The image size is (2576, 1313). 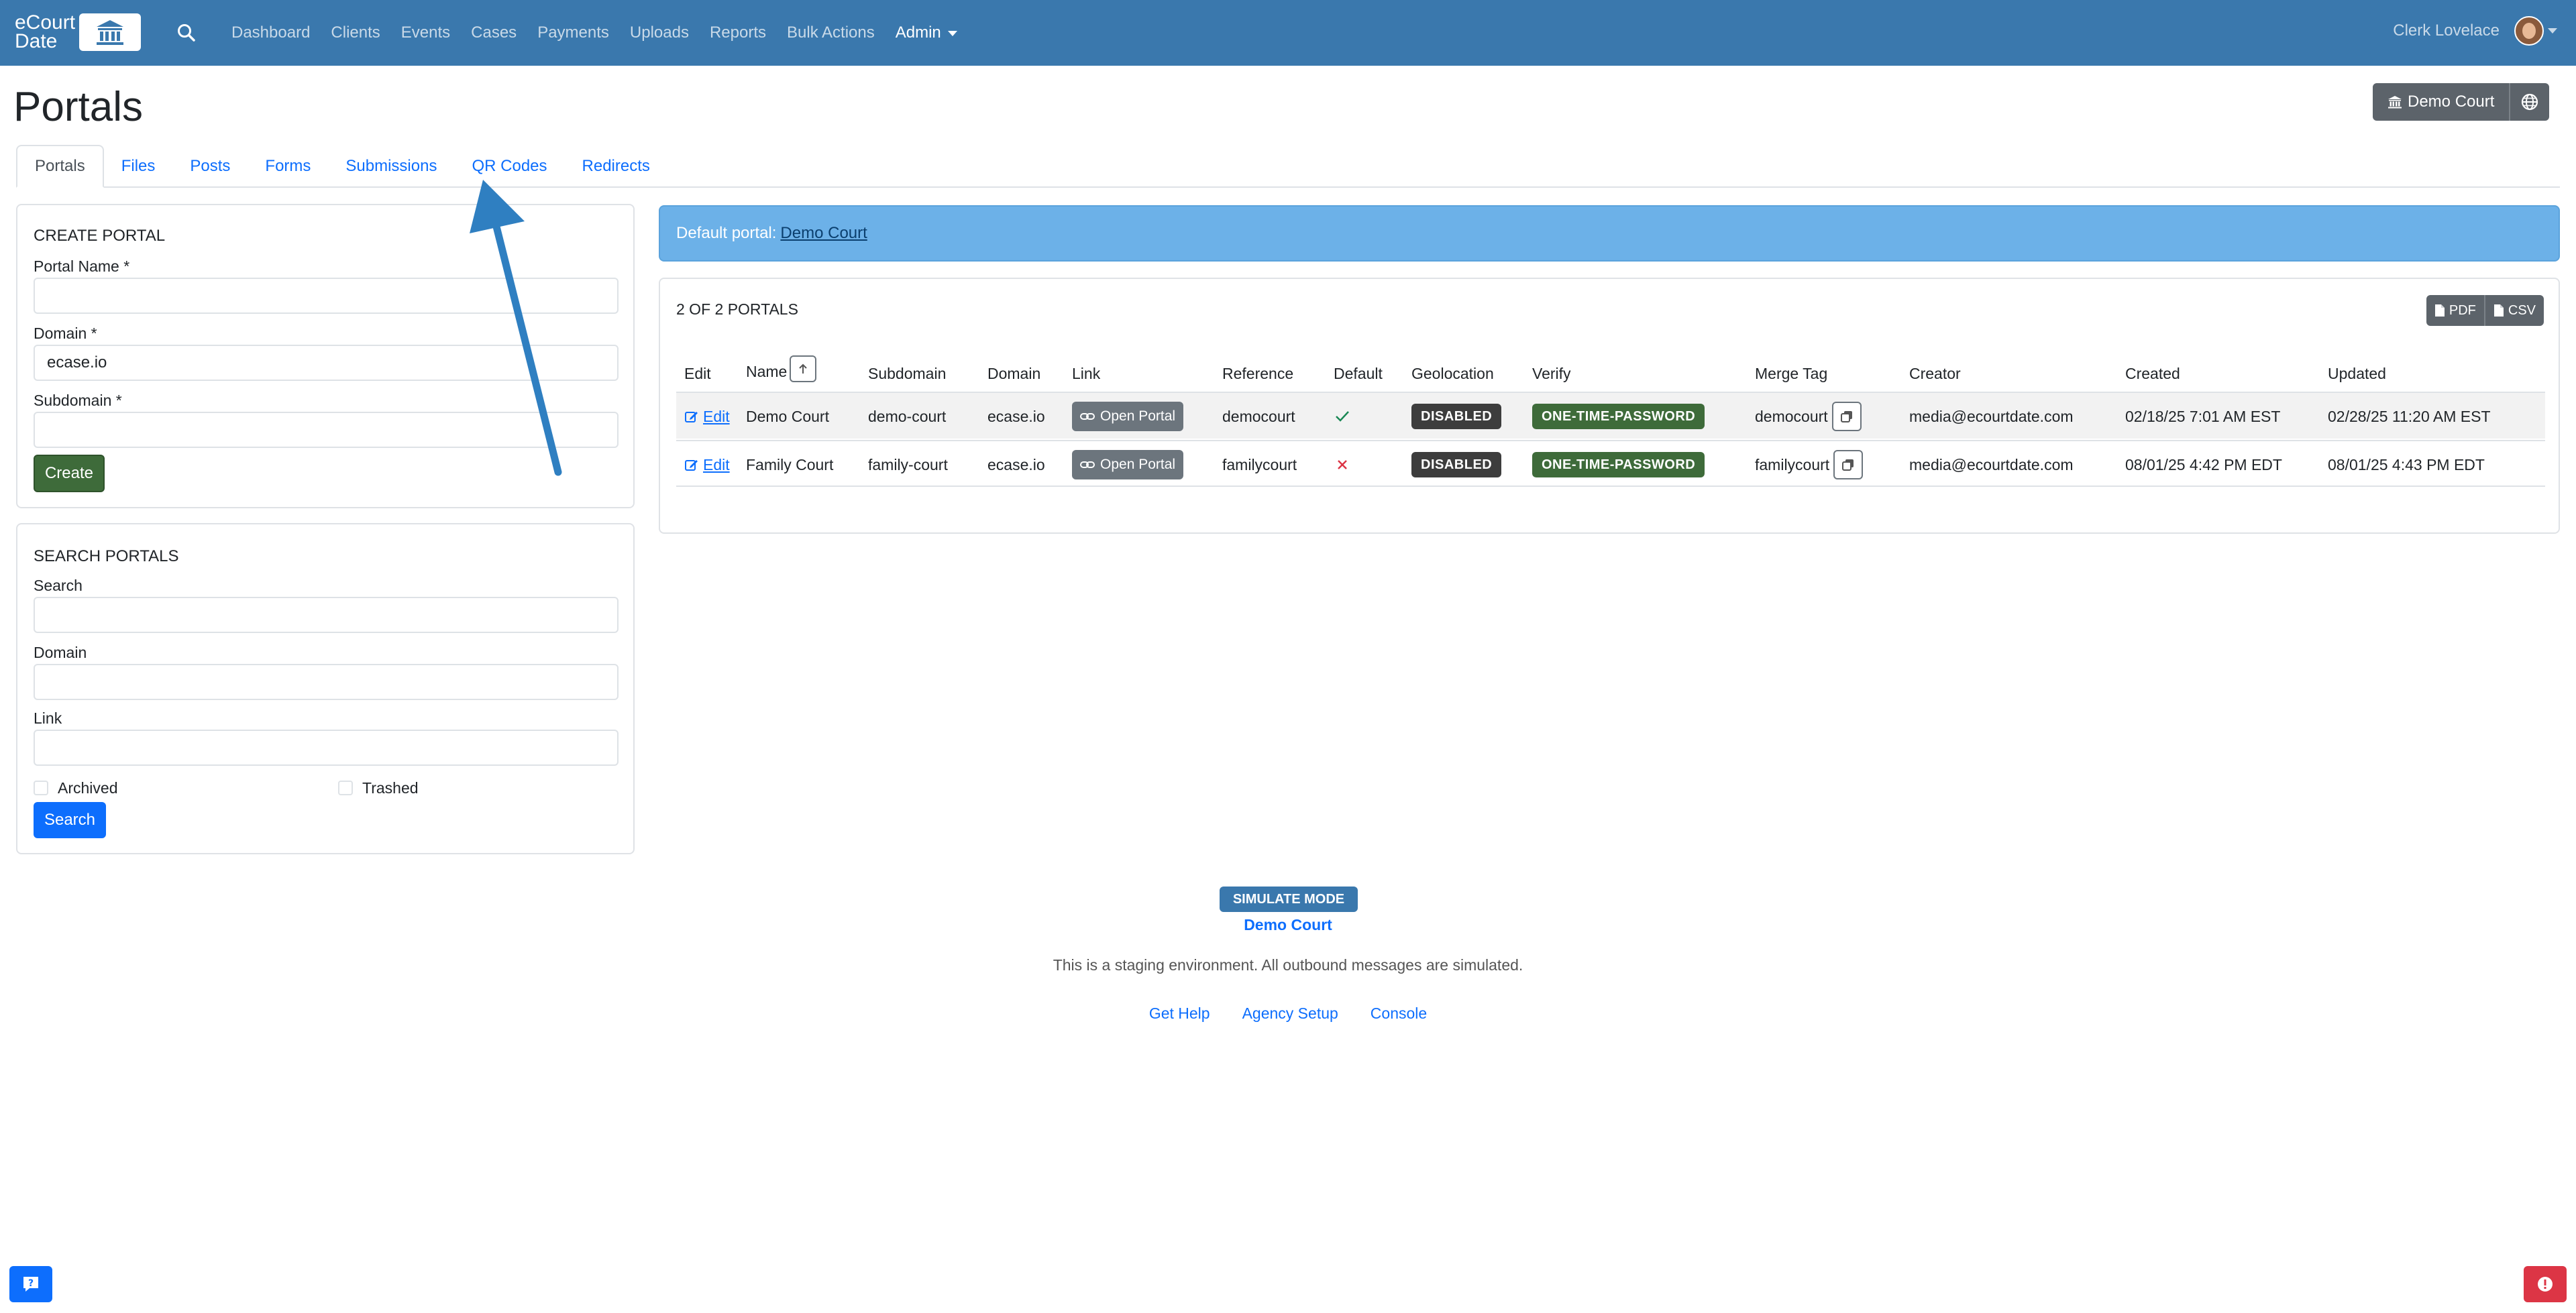 I want to click on header-verify: Verify, so click(x=1551, y=373).